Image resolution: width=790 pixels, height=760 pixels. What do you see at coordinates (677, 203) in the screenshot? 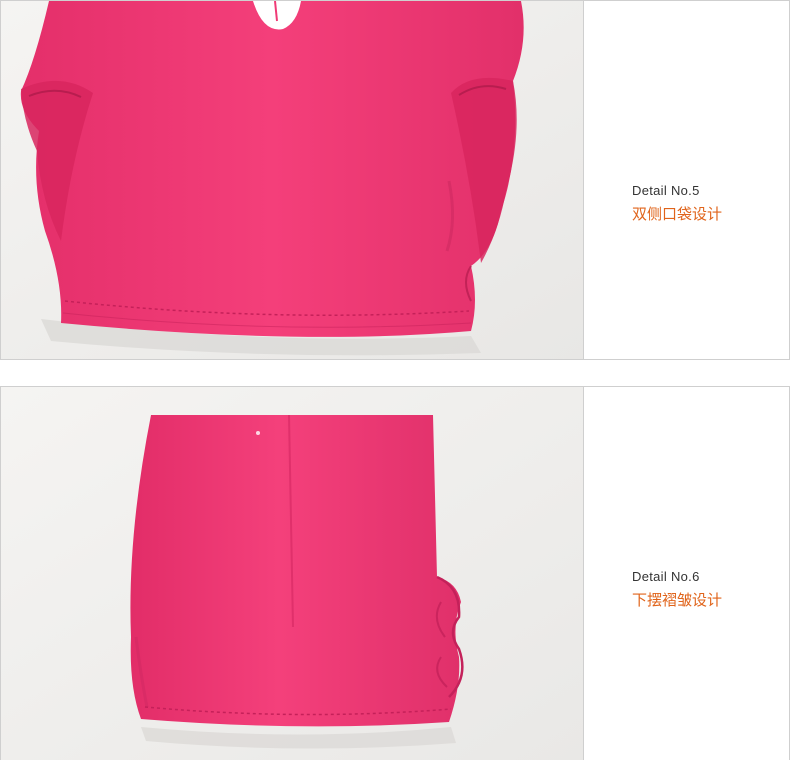
I see `detail-caption-5: Detail No.5 双侧口袋设计` at bounding box center [677, 203].